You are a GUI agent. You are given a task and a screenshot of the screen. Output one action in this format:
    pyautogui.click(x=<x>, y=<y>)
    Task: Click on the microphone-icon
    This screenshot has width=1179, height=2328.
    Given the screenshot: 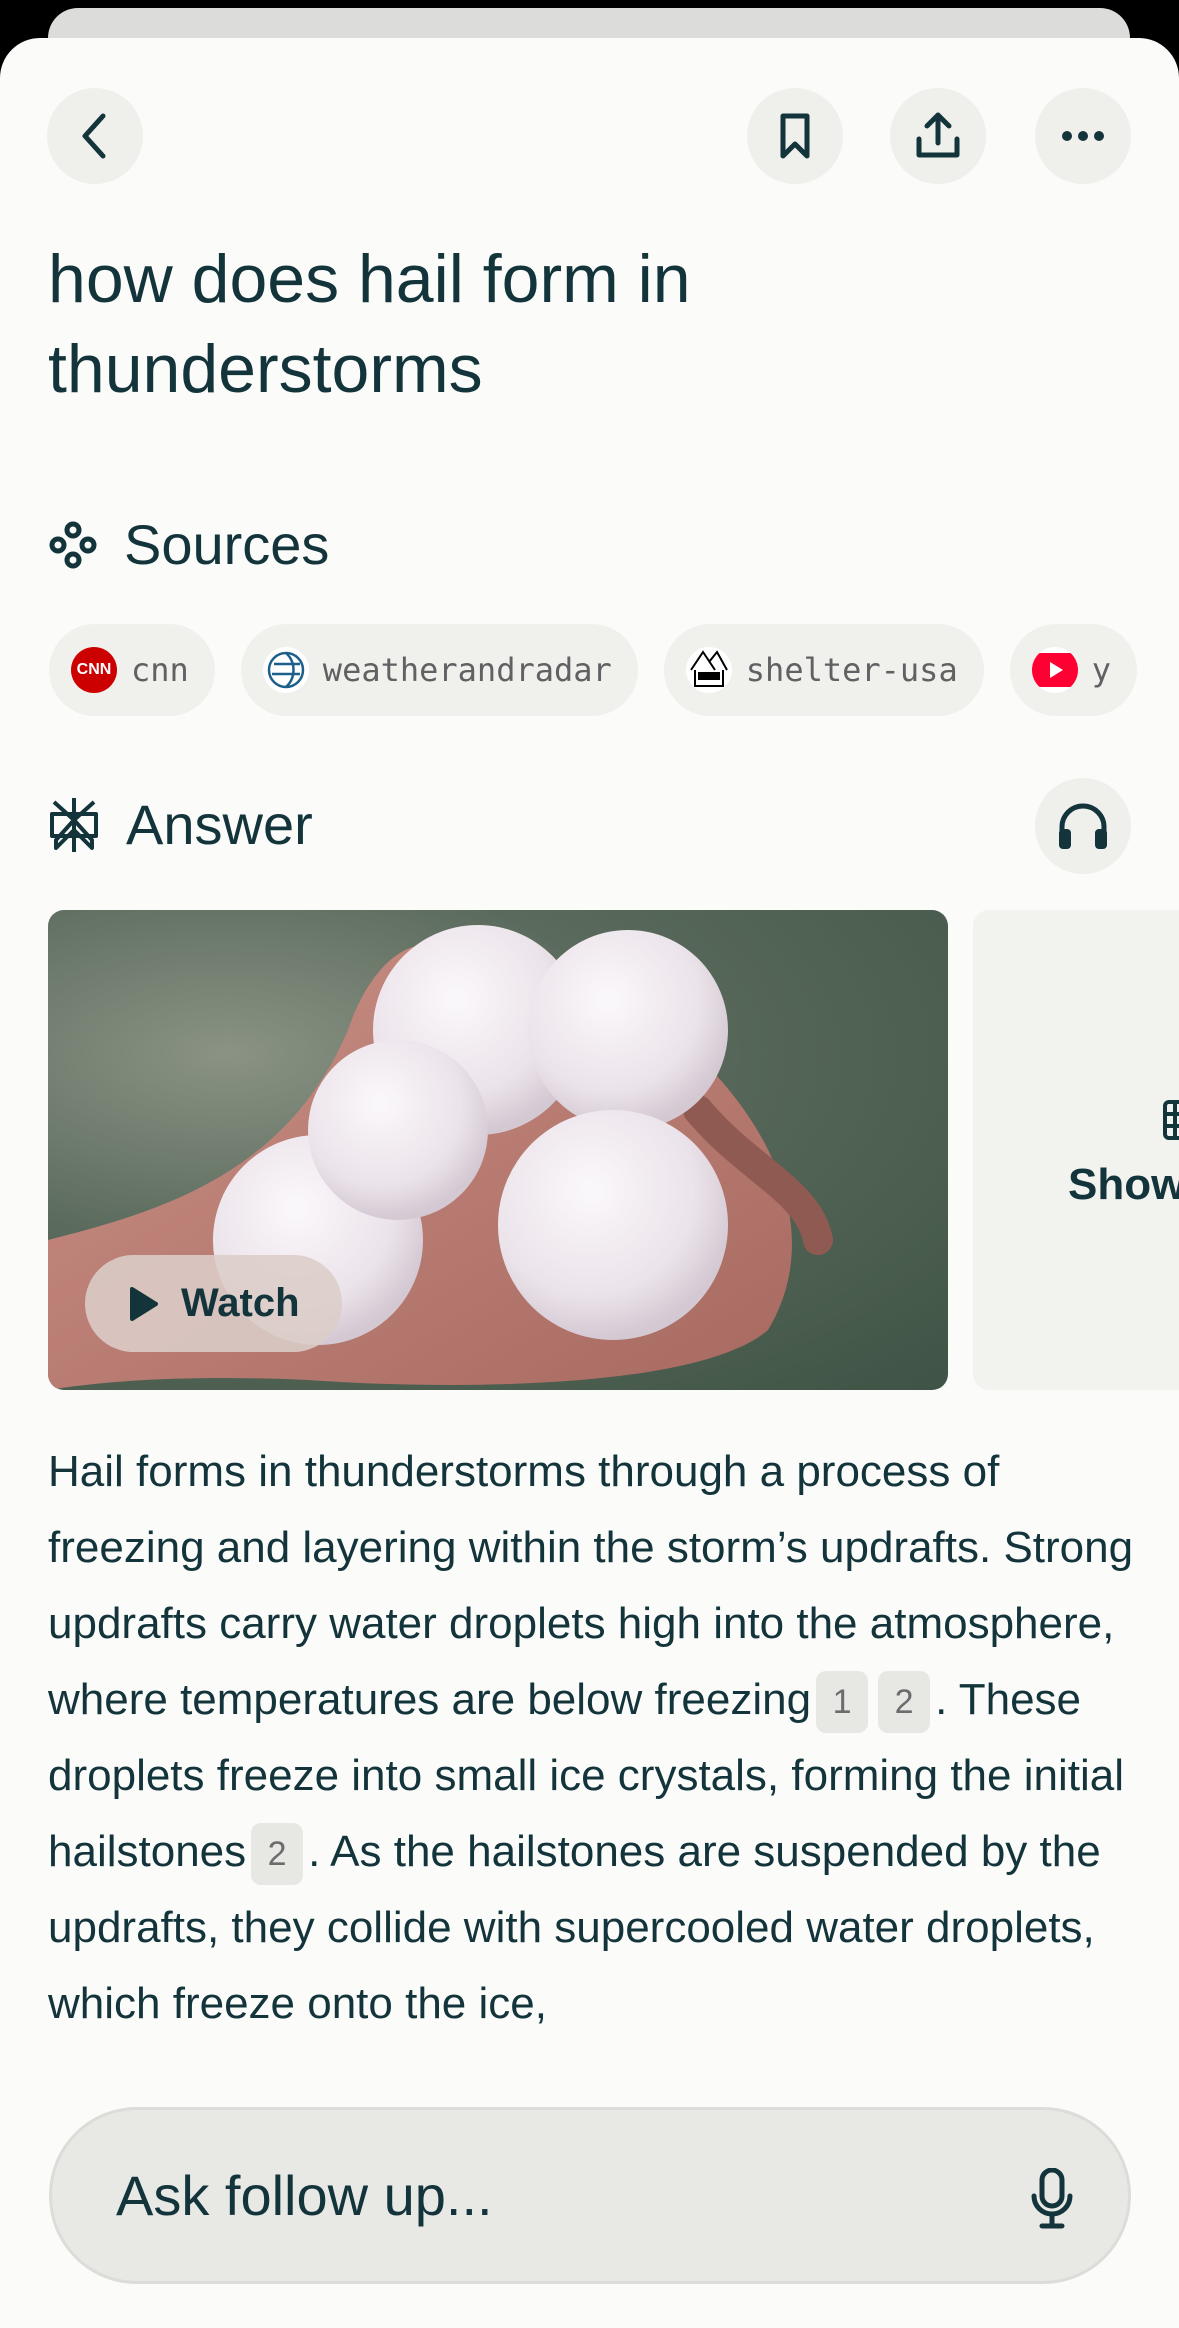 What is the action you would take?
    pyautogui.click(x=1052, y=2199)
    